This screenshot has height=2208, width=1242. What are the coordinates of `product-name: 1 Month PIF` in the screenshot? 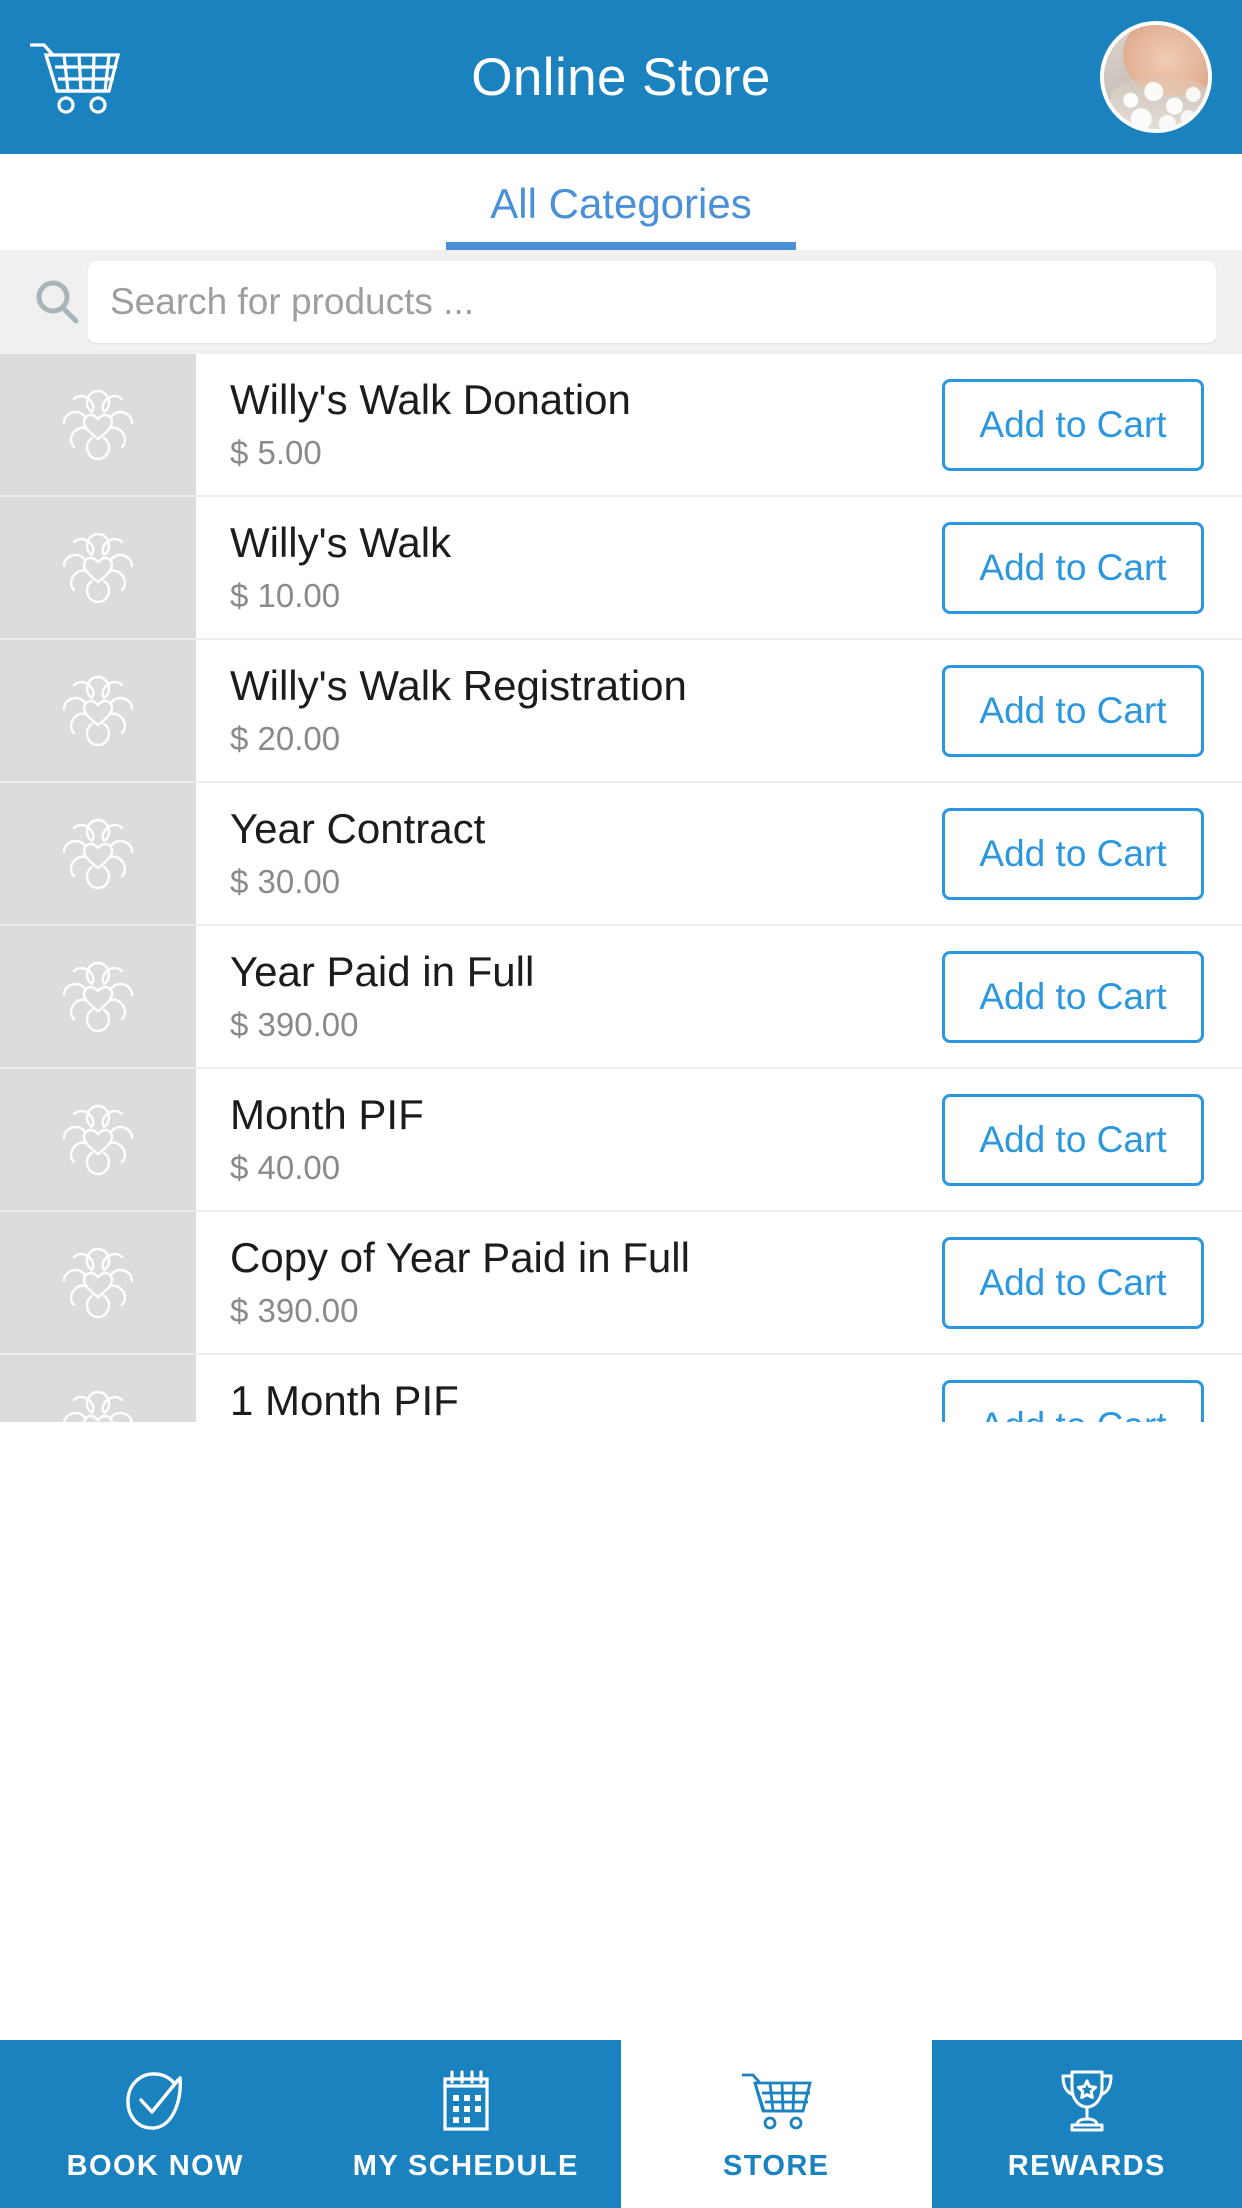 It's located at (344, 1399).